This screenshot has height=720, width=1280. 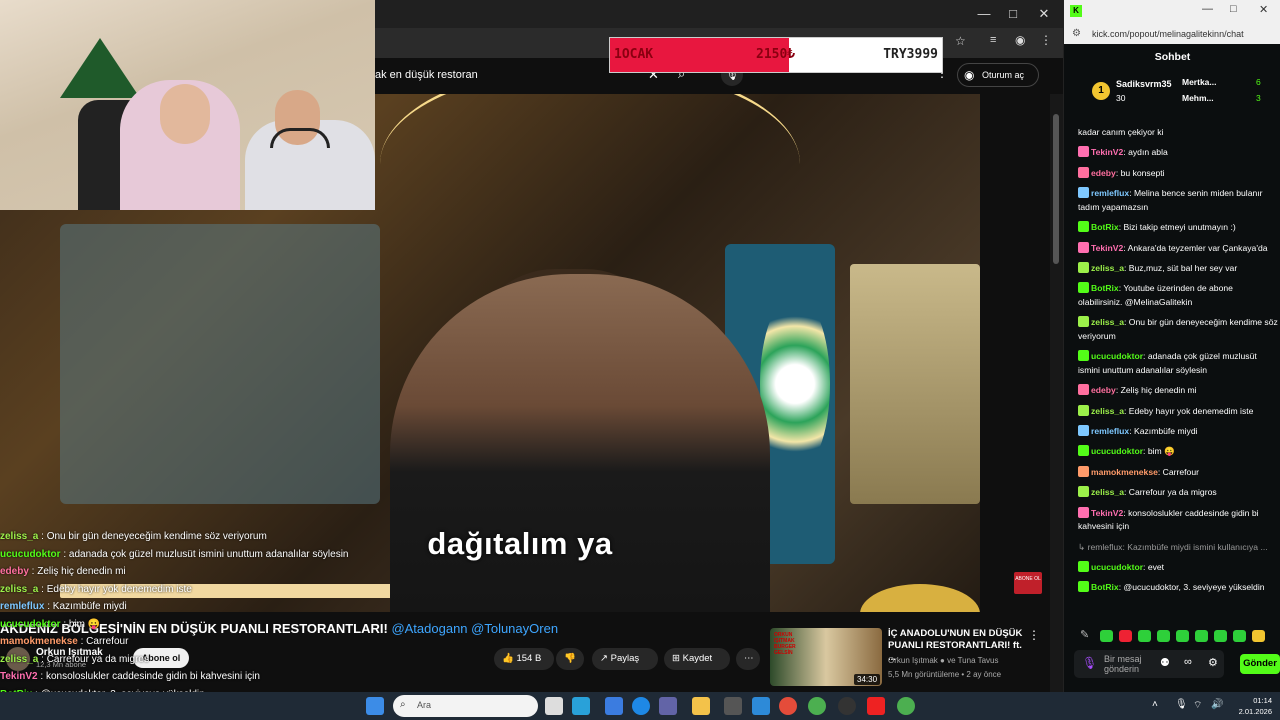 I want to click on wifi-icon: ⌔, so click(x=1197, y=705).